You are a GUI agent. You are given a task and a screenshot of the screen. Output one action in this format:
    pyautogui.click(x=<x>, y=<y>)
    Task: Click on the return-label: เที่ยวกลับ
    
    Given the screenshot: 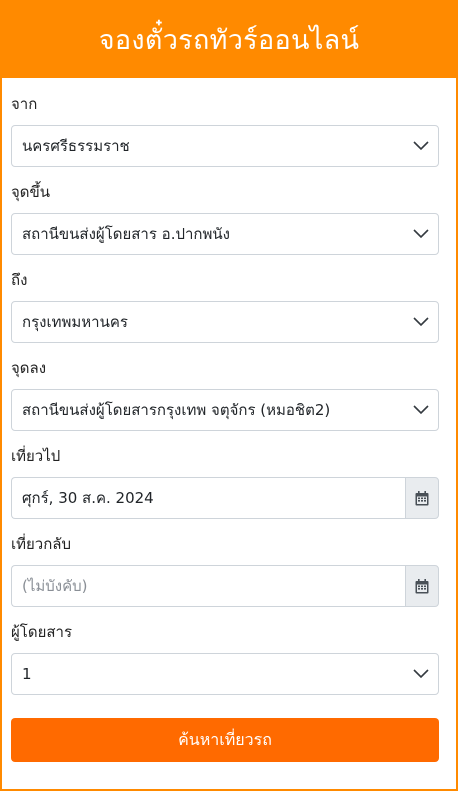 What is the action you would take?
    pyautogui.click(x=41, y=544)
    